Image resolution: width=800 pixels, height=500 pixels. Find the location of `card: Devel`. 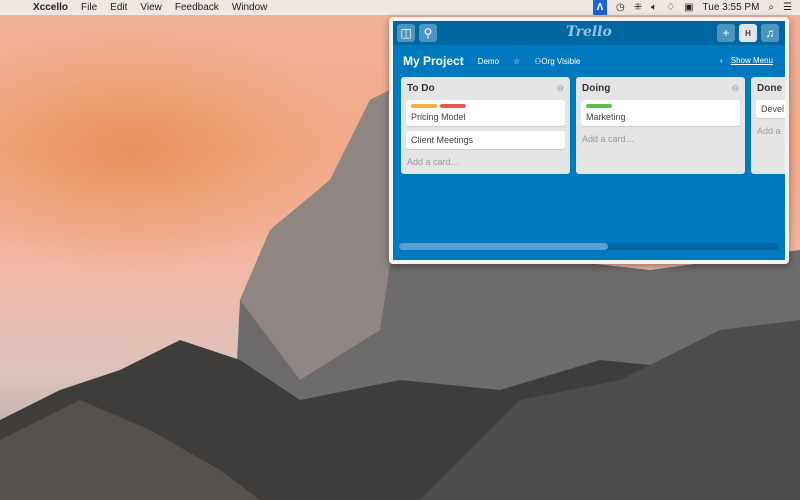

card: Devel is located at coordinates (770, 109).